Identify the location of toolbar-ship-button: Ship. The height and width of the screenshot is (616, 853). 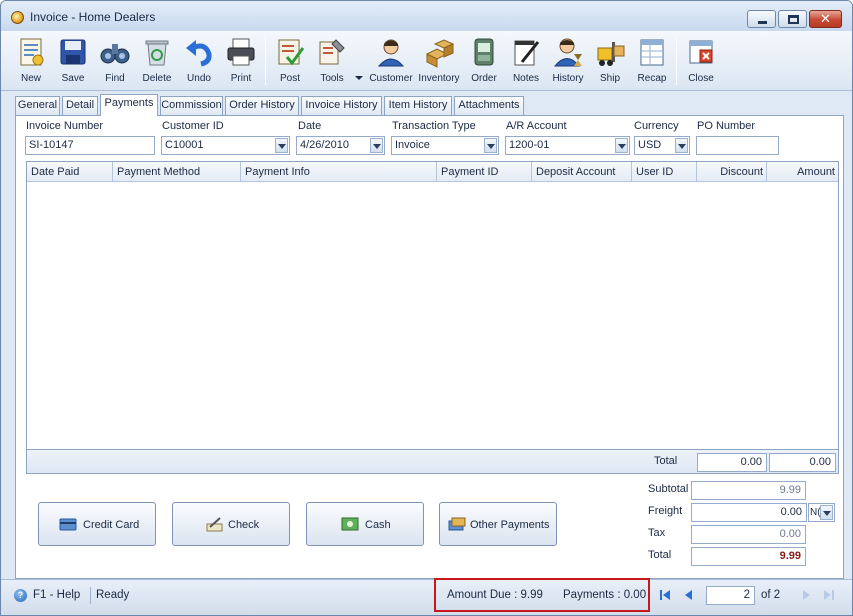
(610, 62).